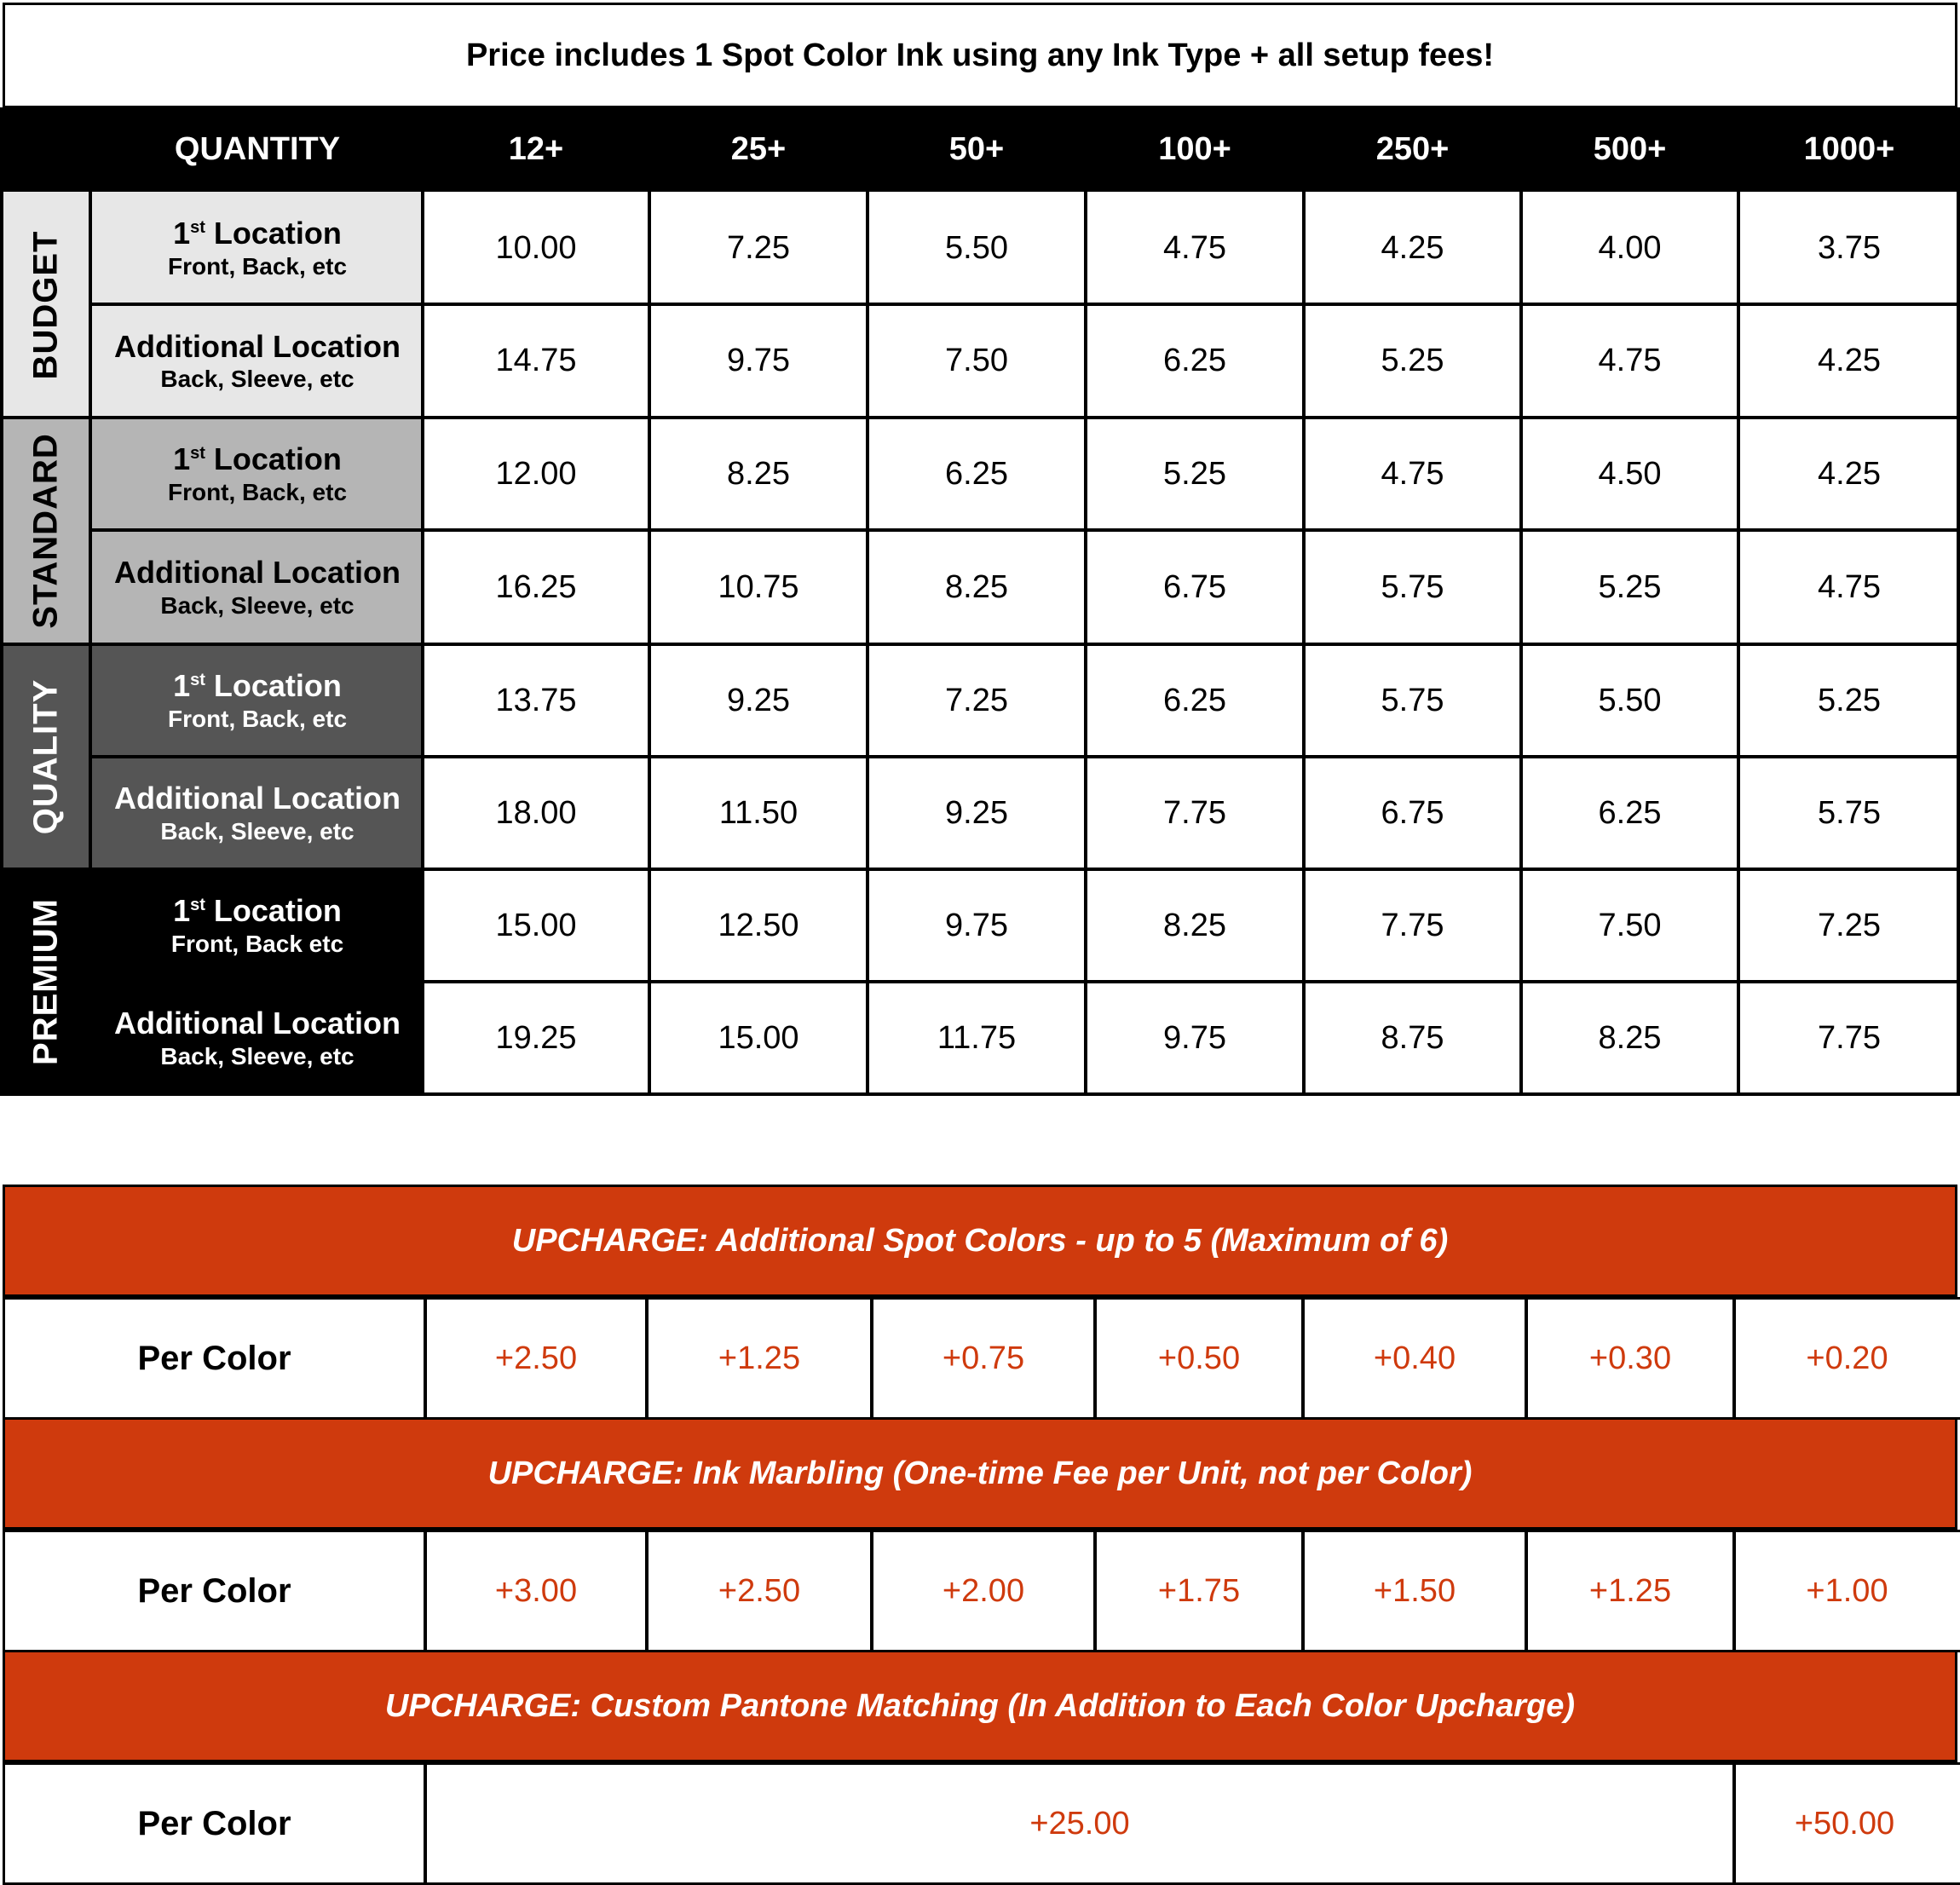 The height and width of the screenshot is (1885, 1960). Describe the element at coordinates (1194, 149) in the screenshot. I see `quantity-tier-header: 100+` at that location.